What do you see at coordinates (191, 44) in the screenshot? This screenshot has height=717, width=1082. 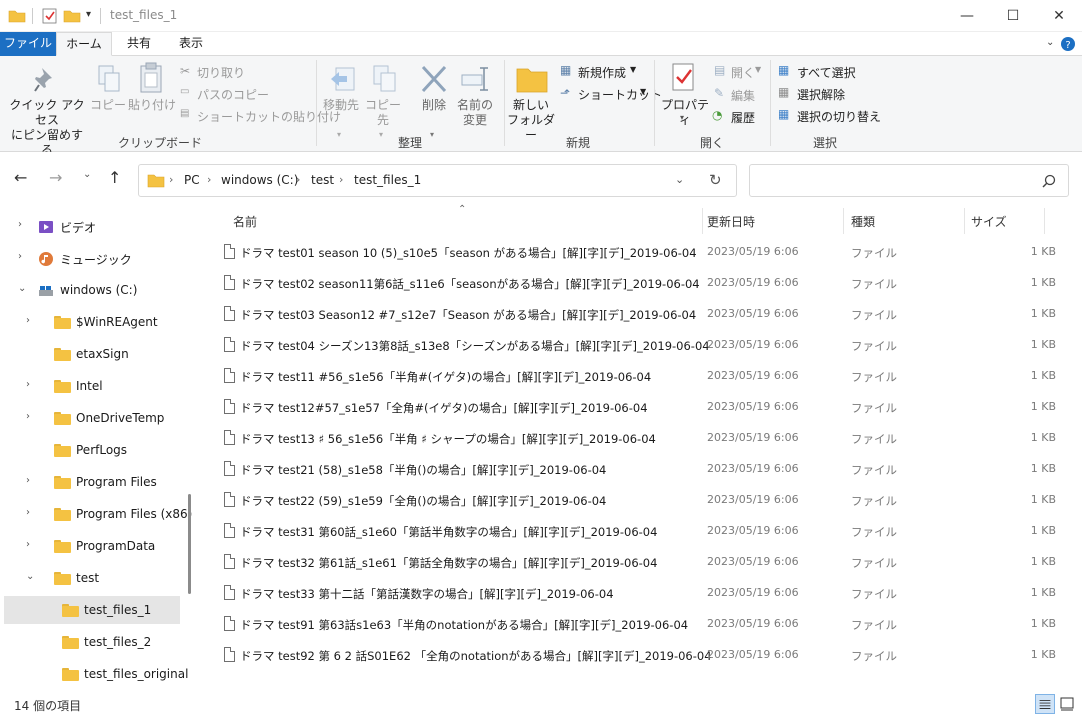 I see `tab-view: 表示` at bounding box center [191, 44].